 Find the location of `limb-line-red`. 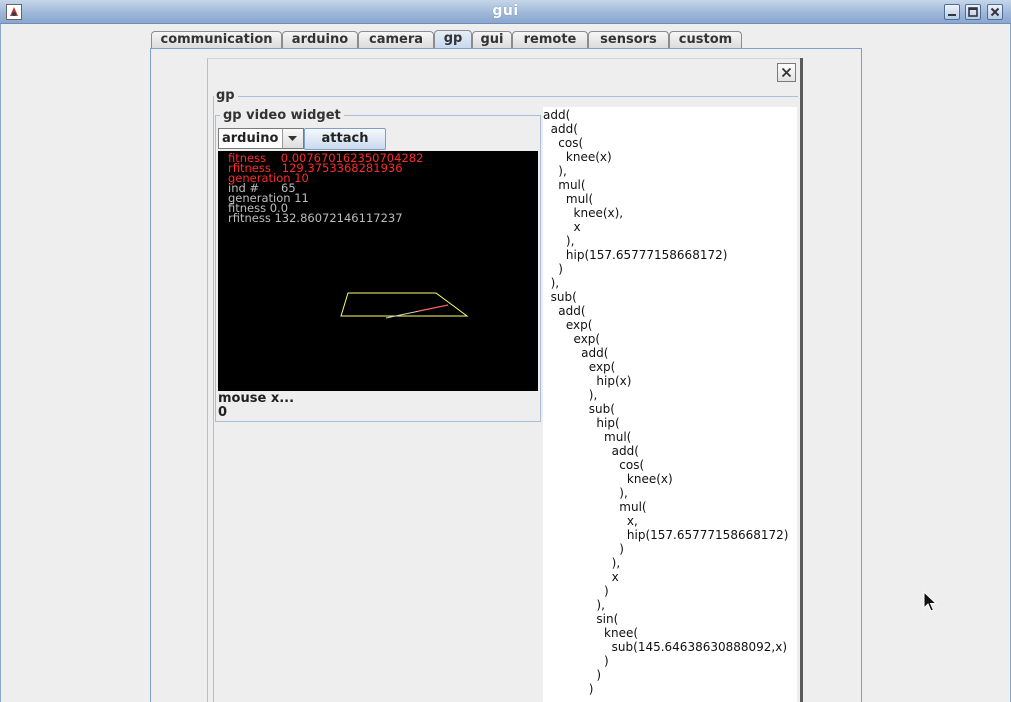

limb-line-red is located at coordinates (433, 308).